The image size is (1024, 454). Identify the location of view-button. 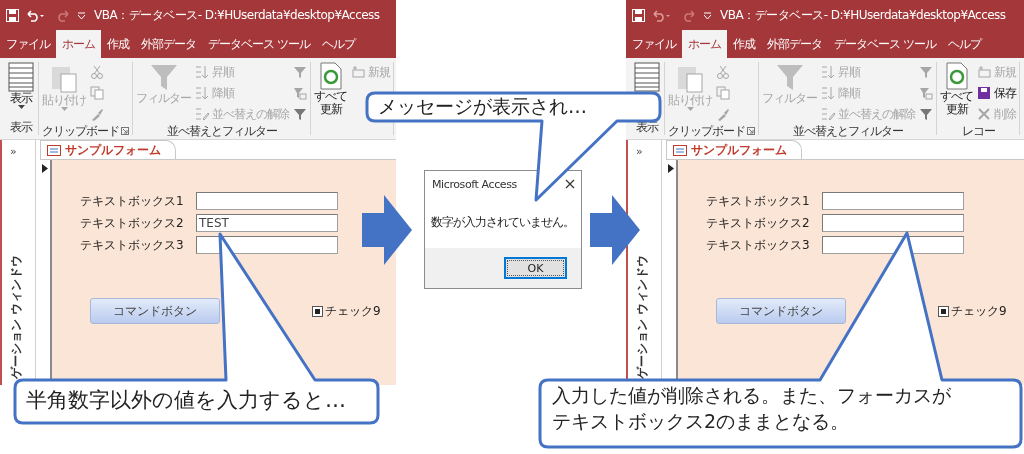
(647, 77).